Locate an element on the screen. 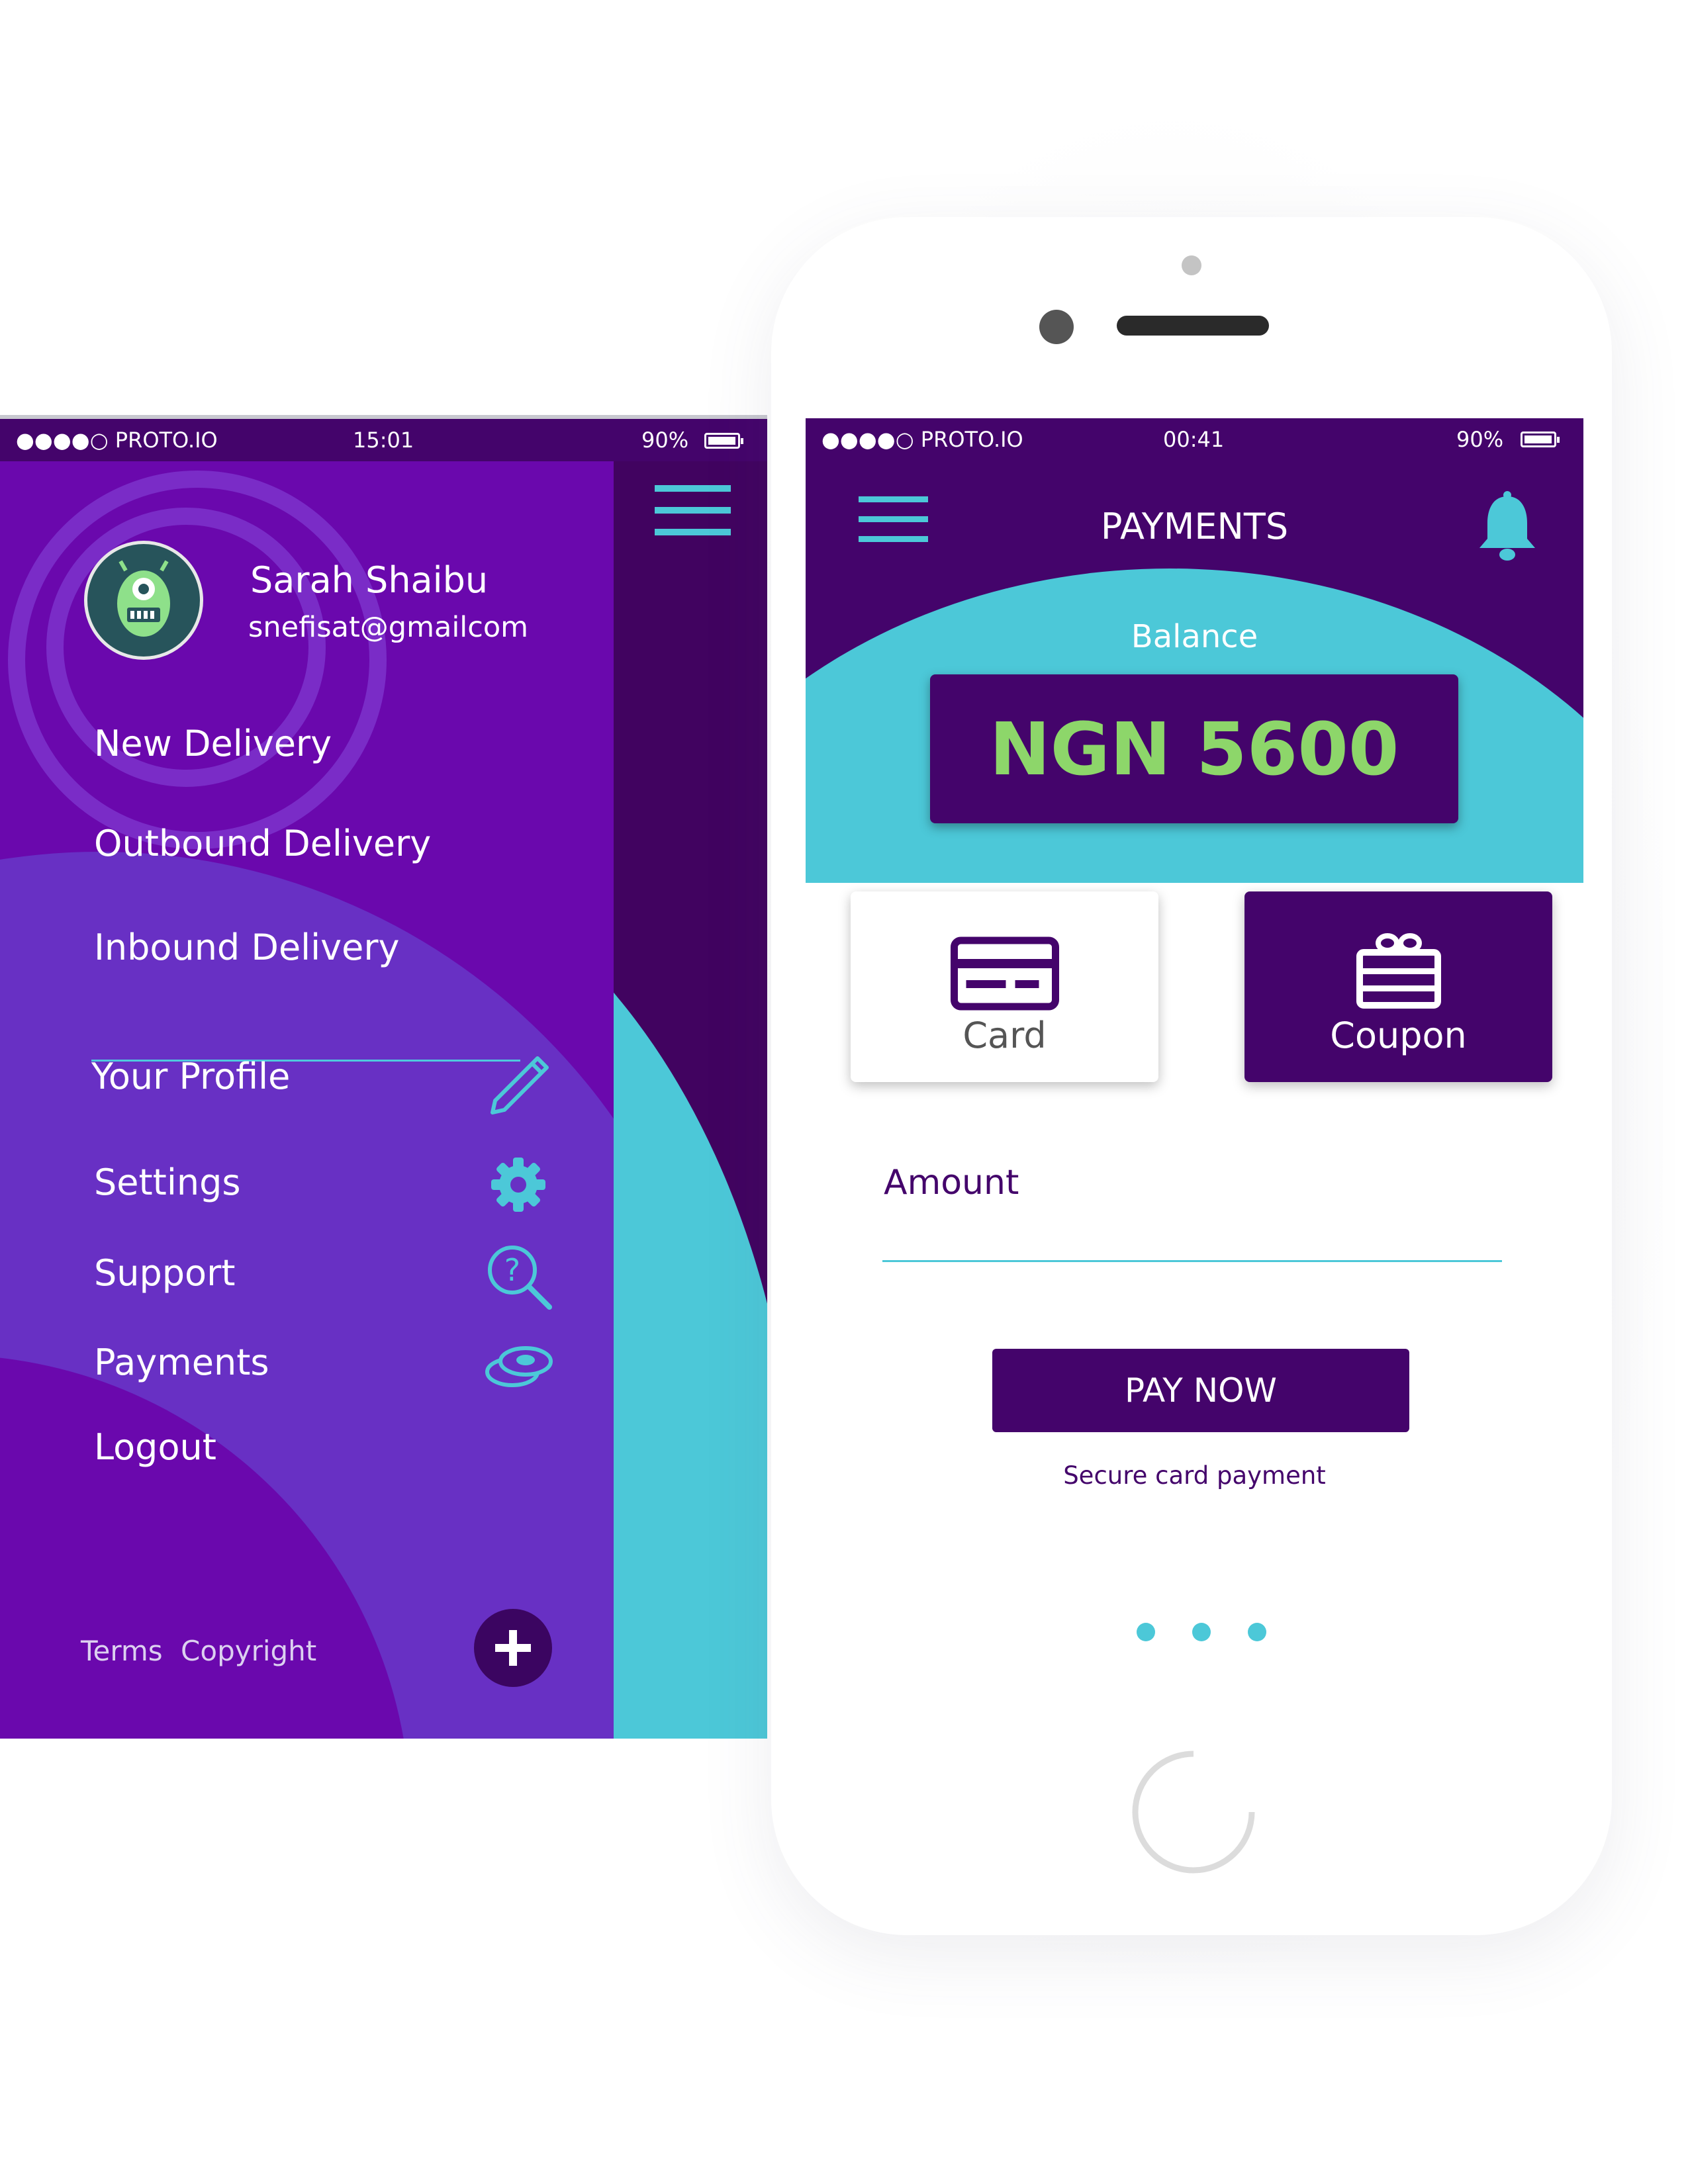 This screenshot has height=2184, width=1688. hamburger-icon is located at coordinates (693, 511).